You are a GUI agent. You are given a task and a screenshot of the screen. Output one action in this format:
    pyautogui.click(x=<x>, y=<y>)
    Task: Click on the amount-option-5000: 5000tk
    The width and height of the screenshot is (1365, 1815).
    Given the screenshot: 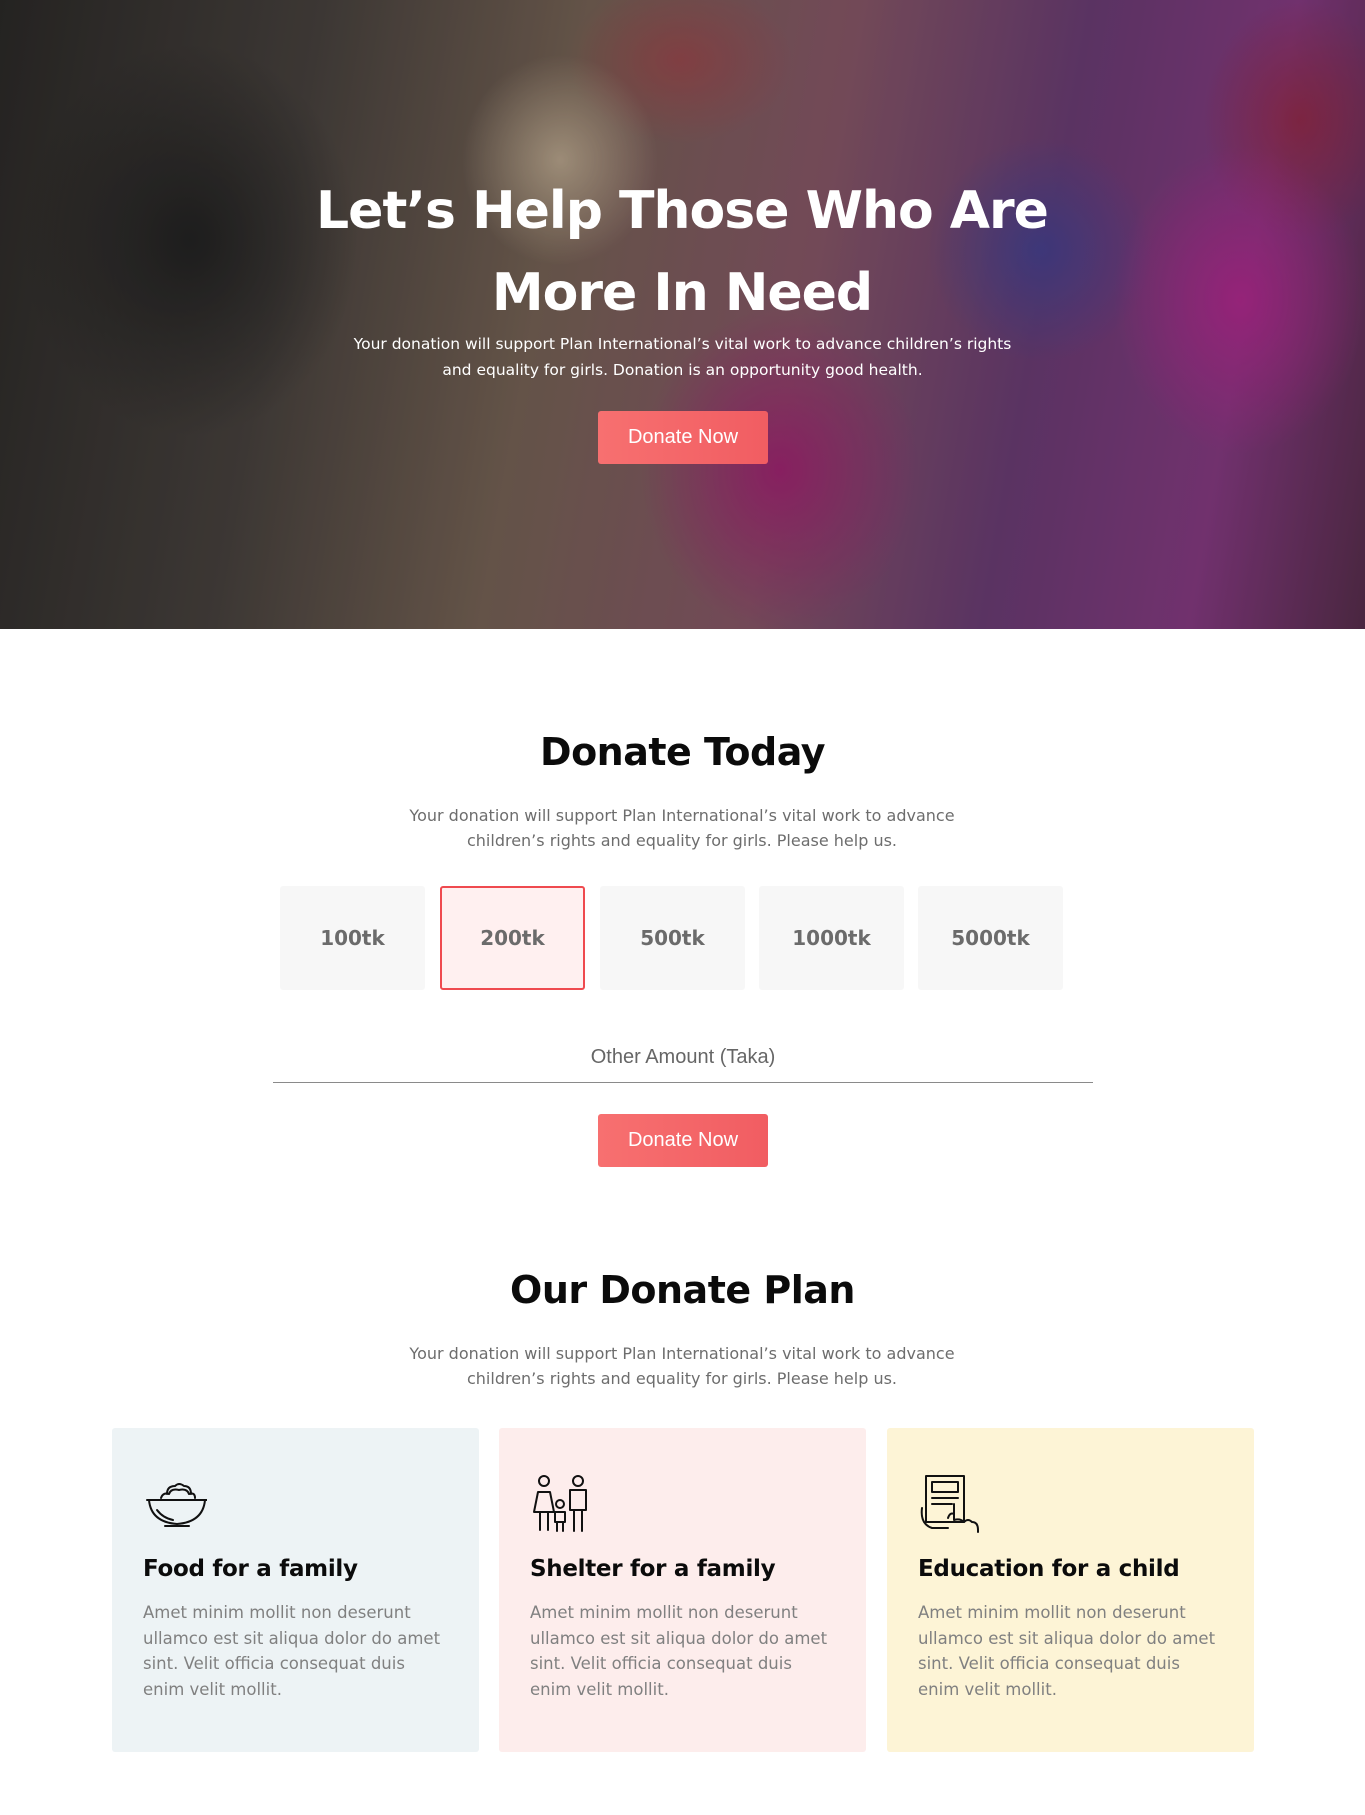 What is the action you would take?
    pyautogui.click(x=990, y=938)
    